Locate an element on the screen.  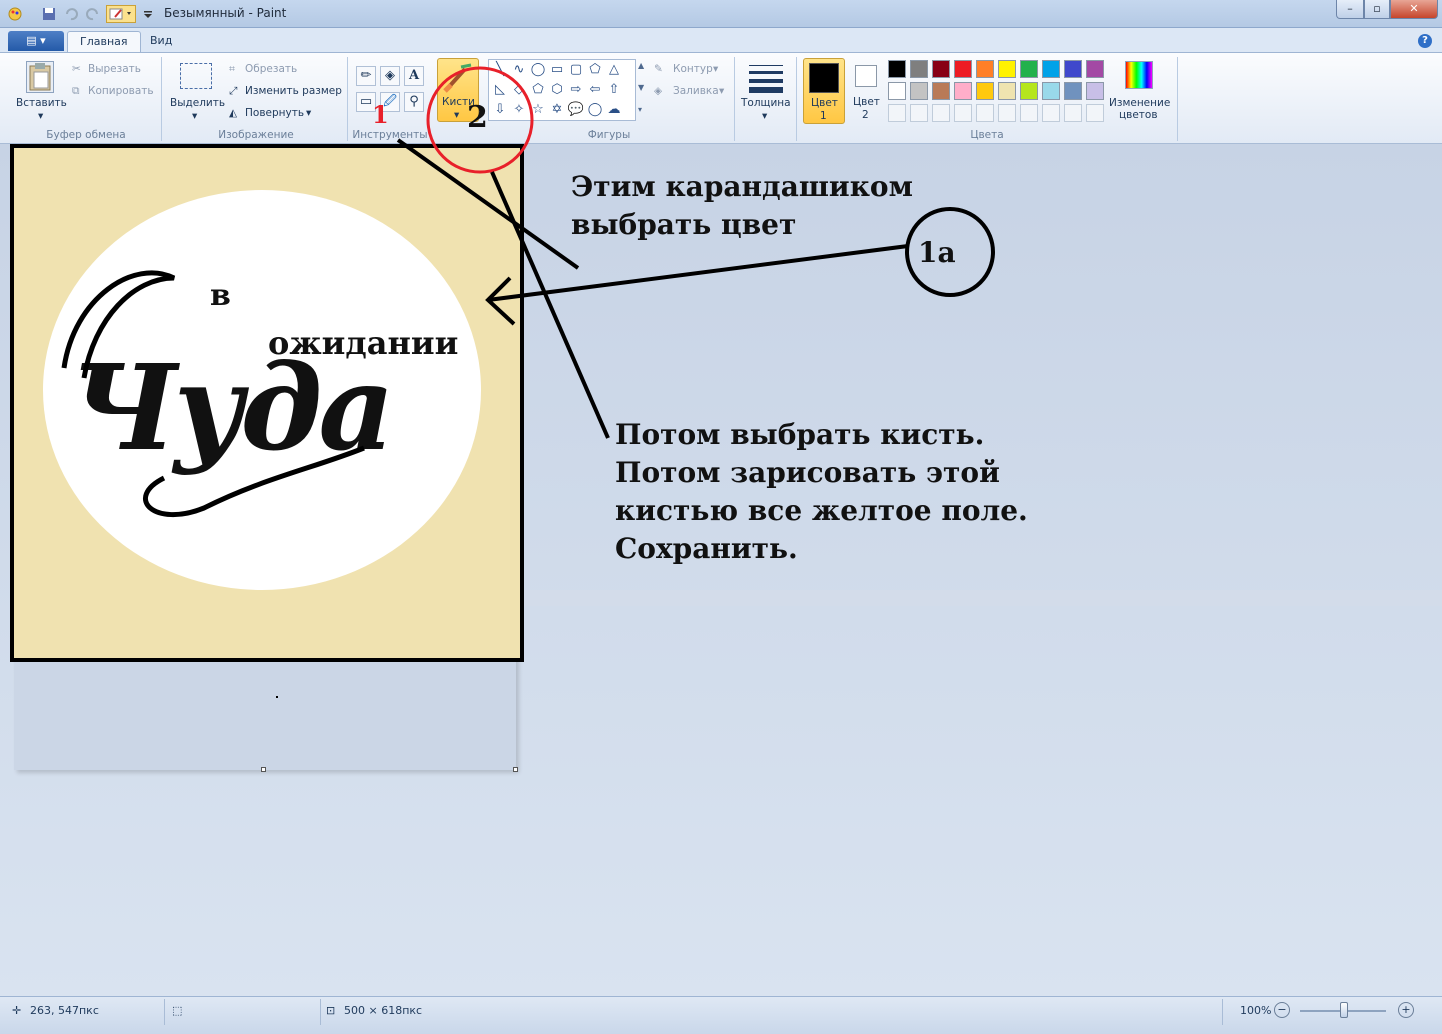
paste-button: Вставить is located at coordinates (41, 103).